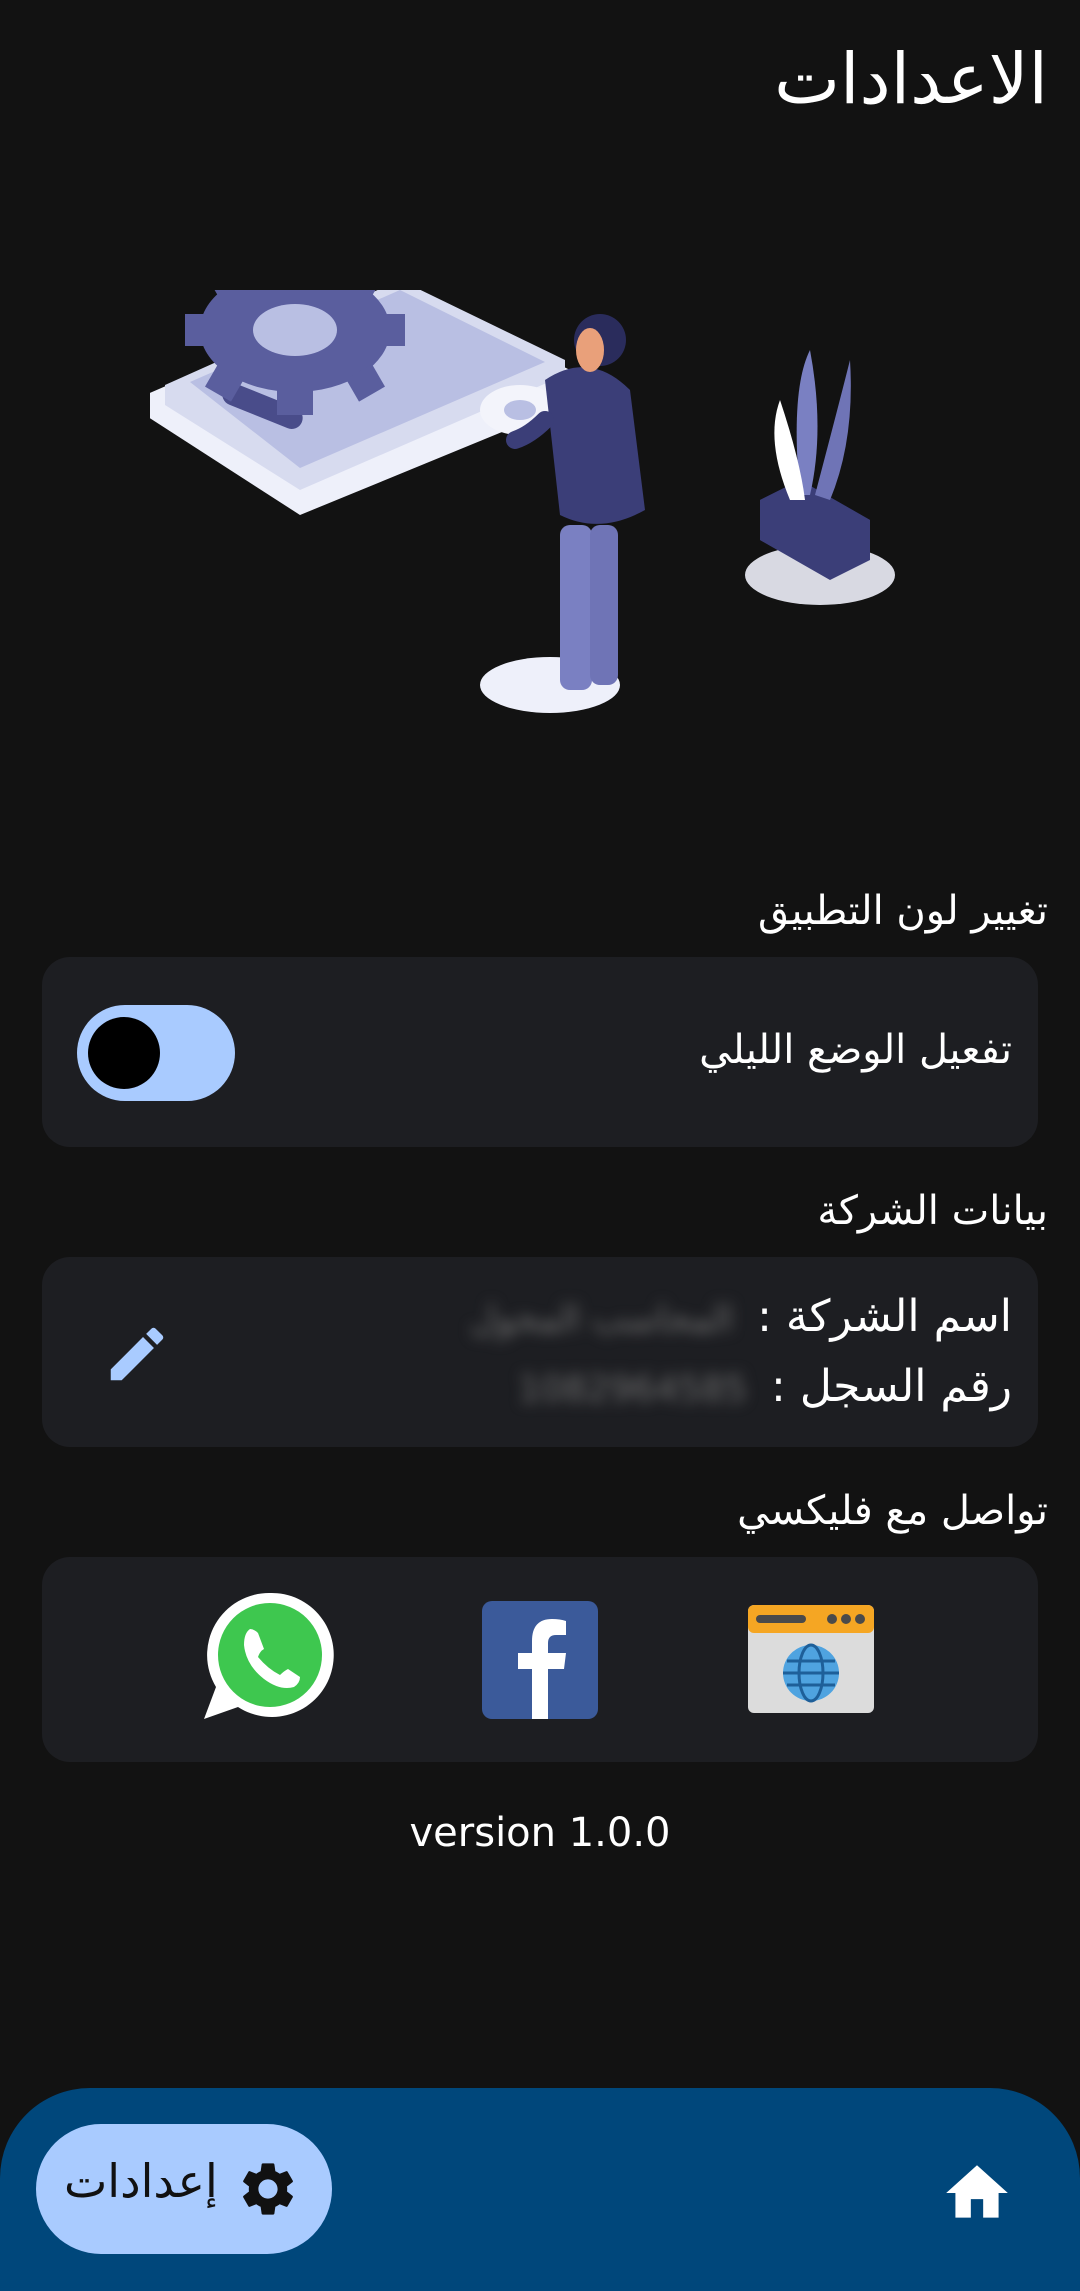 The image size is (1080, 2291). I want to click on settings-illustration, so click(522, 501).